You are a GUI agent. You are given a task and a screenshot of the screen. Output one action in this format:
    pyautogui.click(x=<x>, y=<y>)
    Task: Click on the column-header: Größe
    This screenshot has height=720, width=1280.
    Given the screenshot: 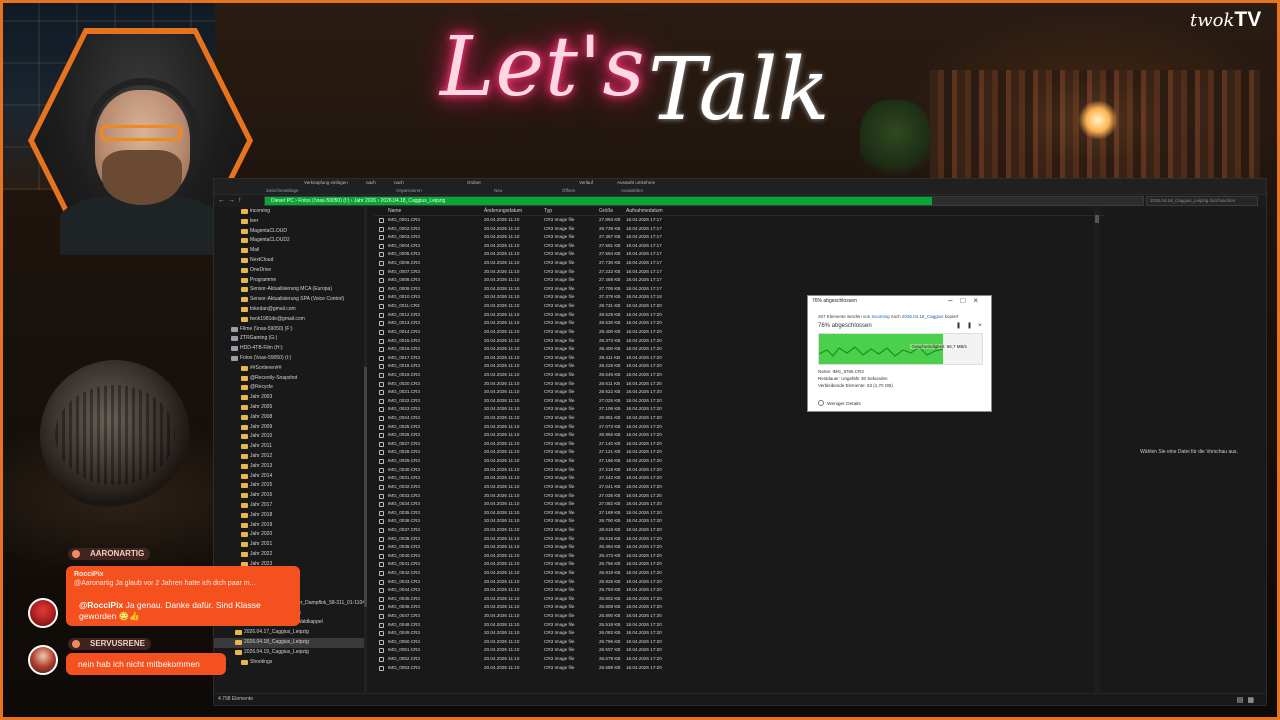 What is the action you would take?
    pyautogui.click(x=606, y=211)
    